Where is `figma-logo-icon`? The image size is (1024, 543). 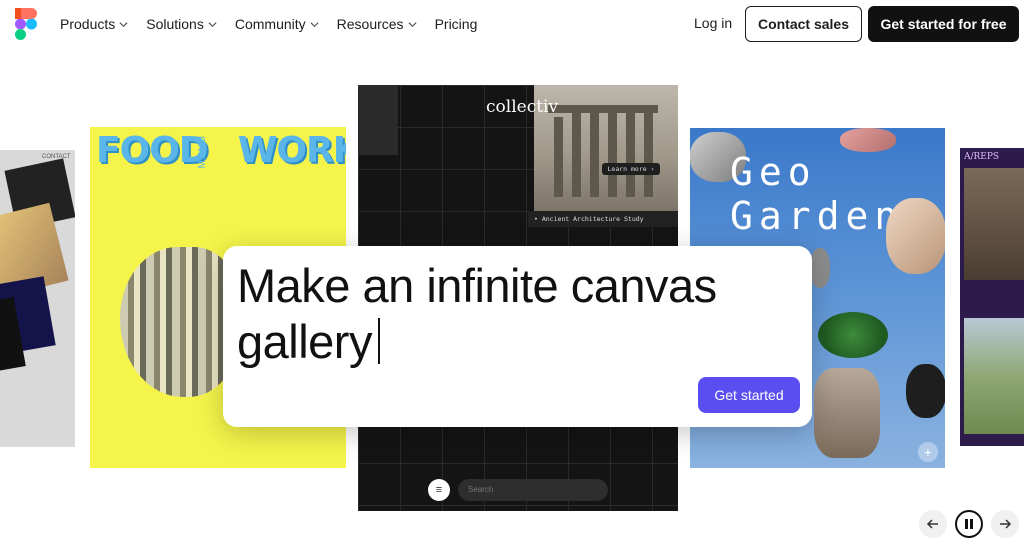
figma-logo-icon is located at coordinates (26, 24).